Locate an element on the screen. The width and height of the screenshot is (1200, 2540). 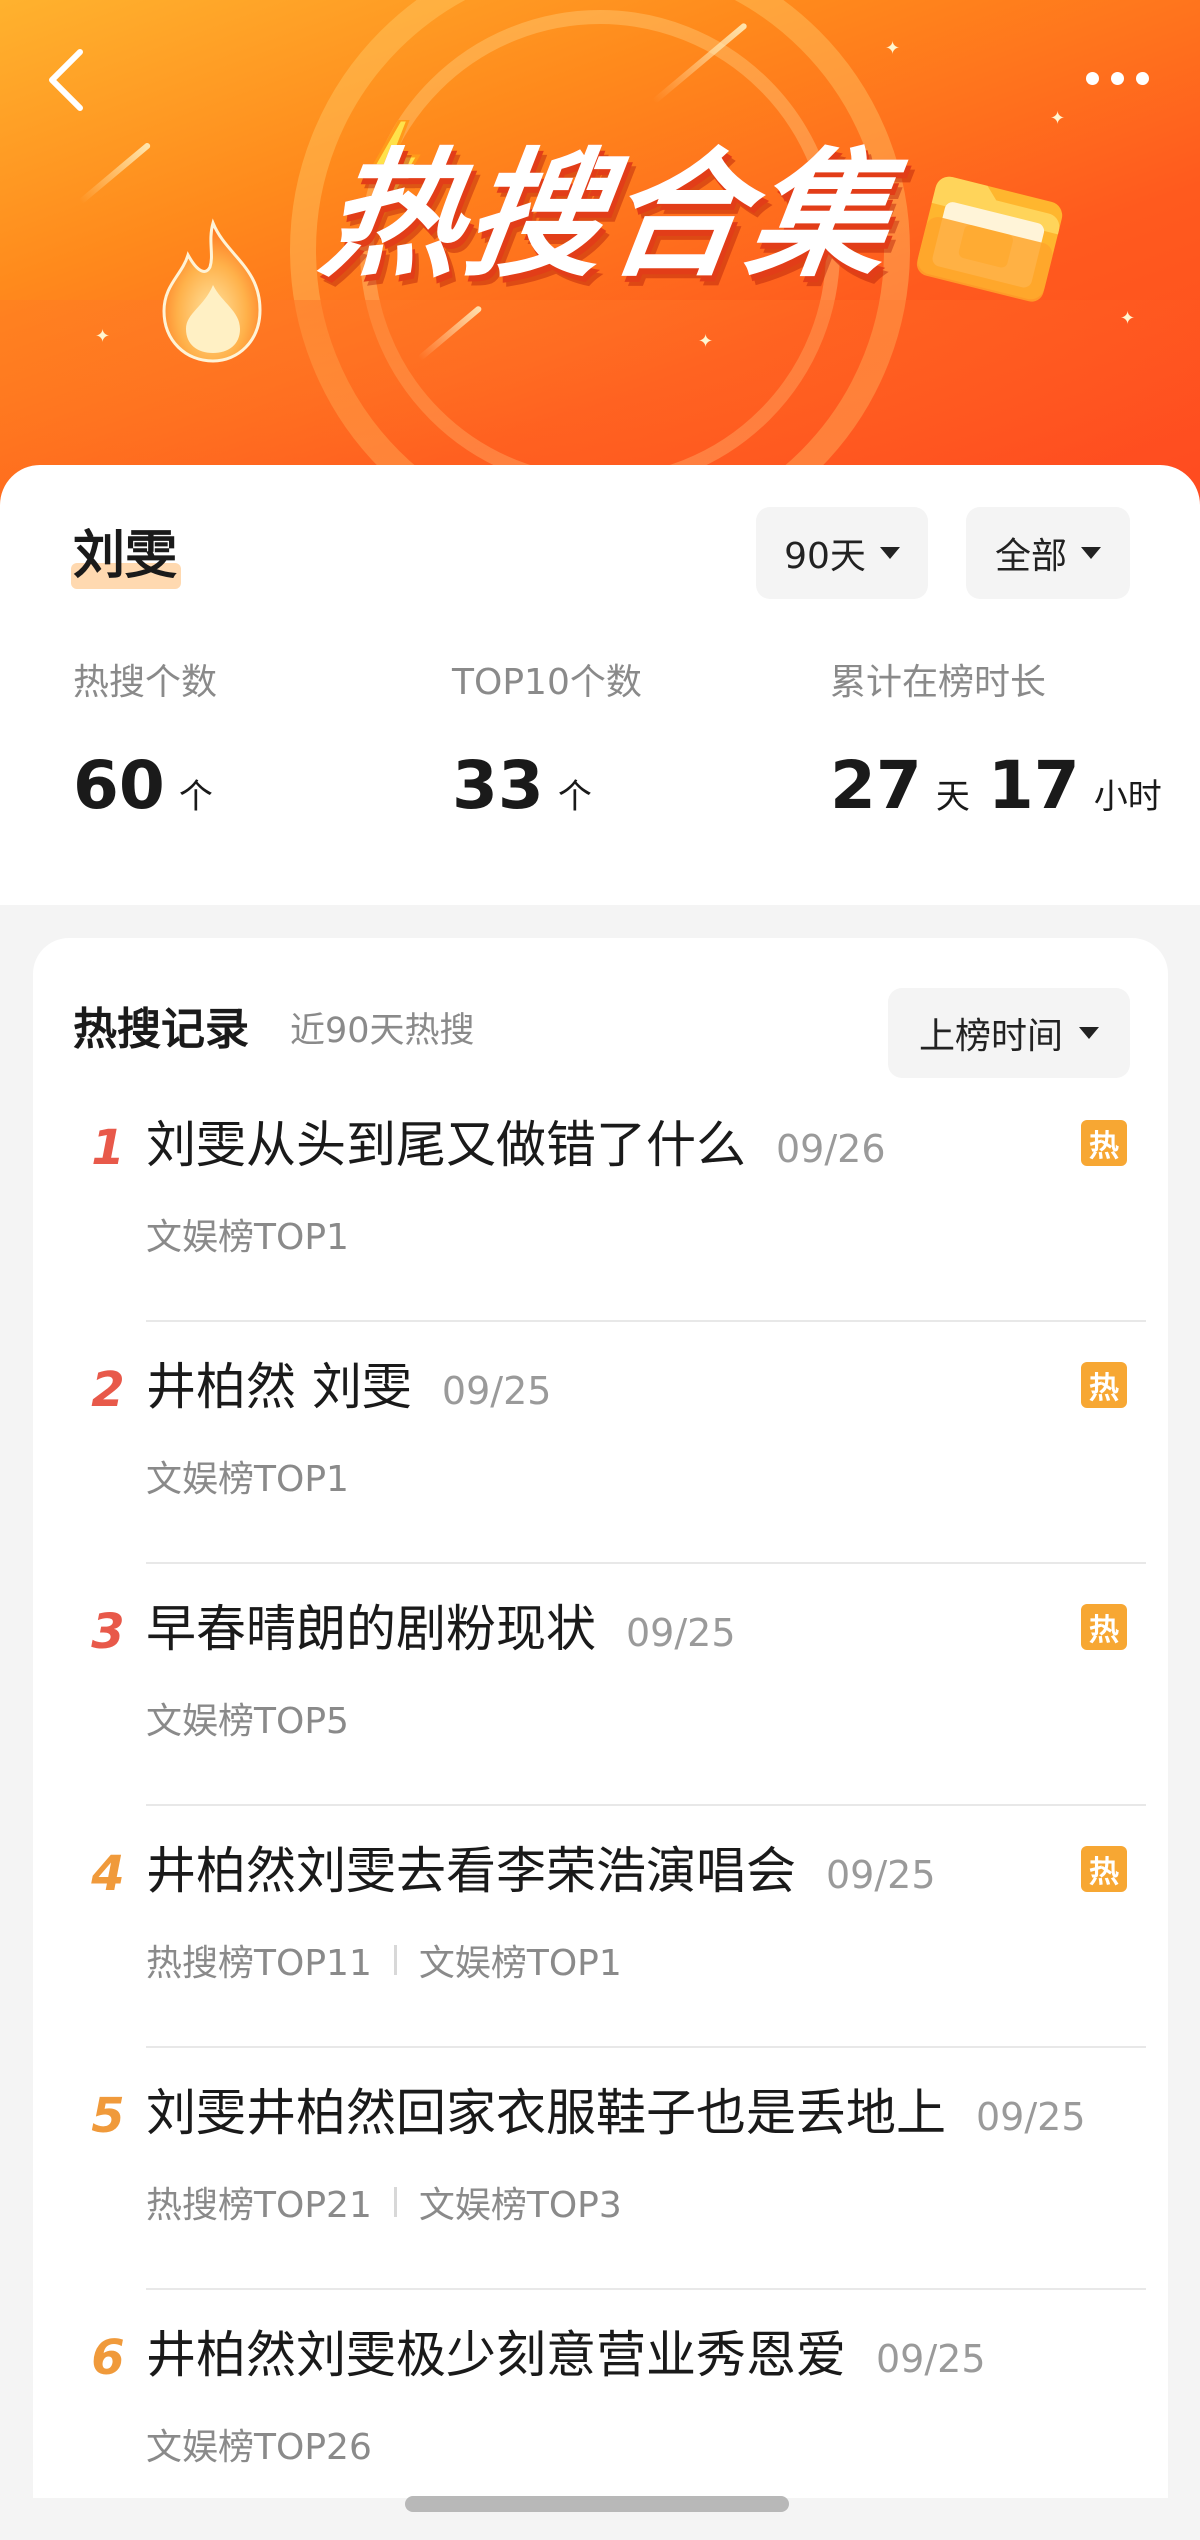
hot-search-row: 1 刘雯从头到尾又做错了什么 09/26 文娱榜TOP1 热 is located at coordinates (600, 1201).